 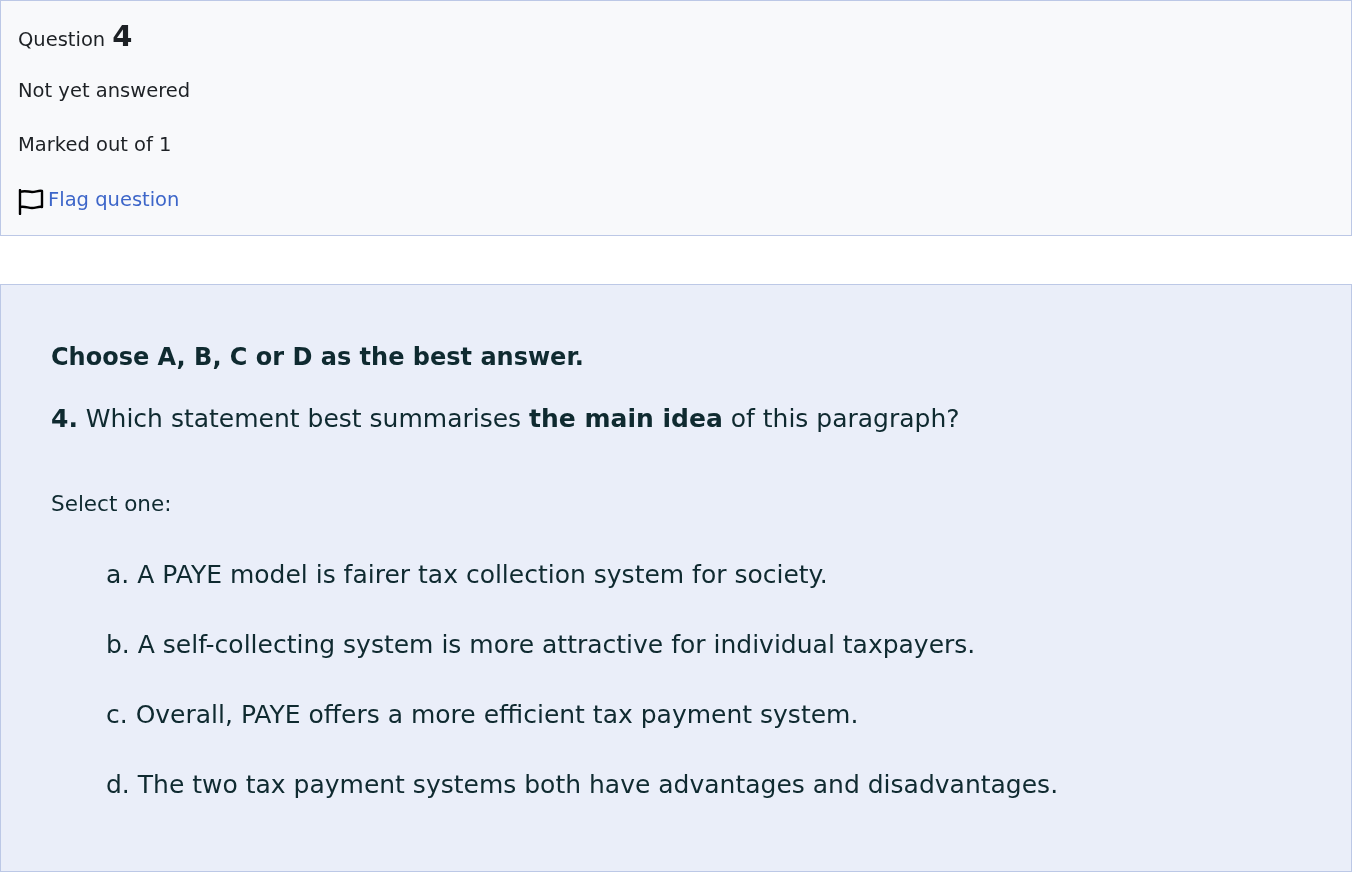 What do you see at coordinates (708, 785) in the screenshot?
I see `answer-option: d. The two tax payment systems both have advantages and disadvantages.` at bounding box center [708, 785].